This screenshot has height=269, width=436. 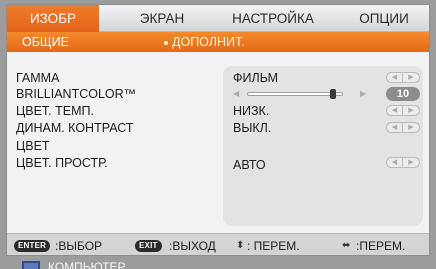 I want to click on source-bar: КОМПЬЮТЕР, so click(x=218, y=262).